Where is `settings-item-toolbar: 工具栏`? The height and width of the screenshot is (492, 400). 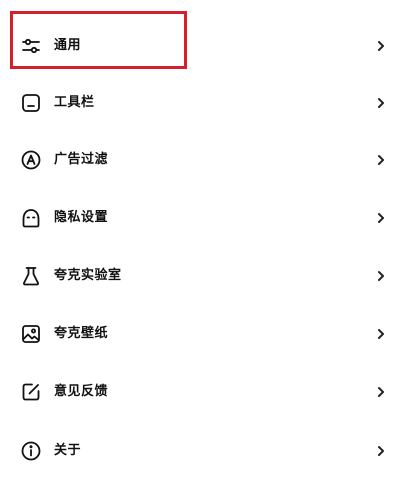
settings-item-toolbar: 工具栏 is located at coordinates (200, 103).